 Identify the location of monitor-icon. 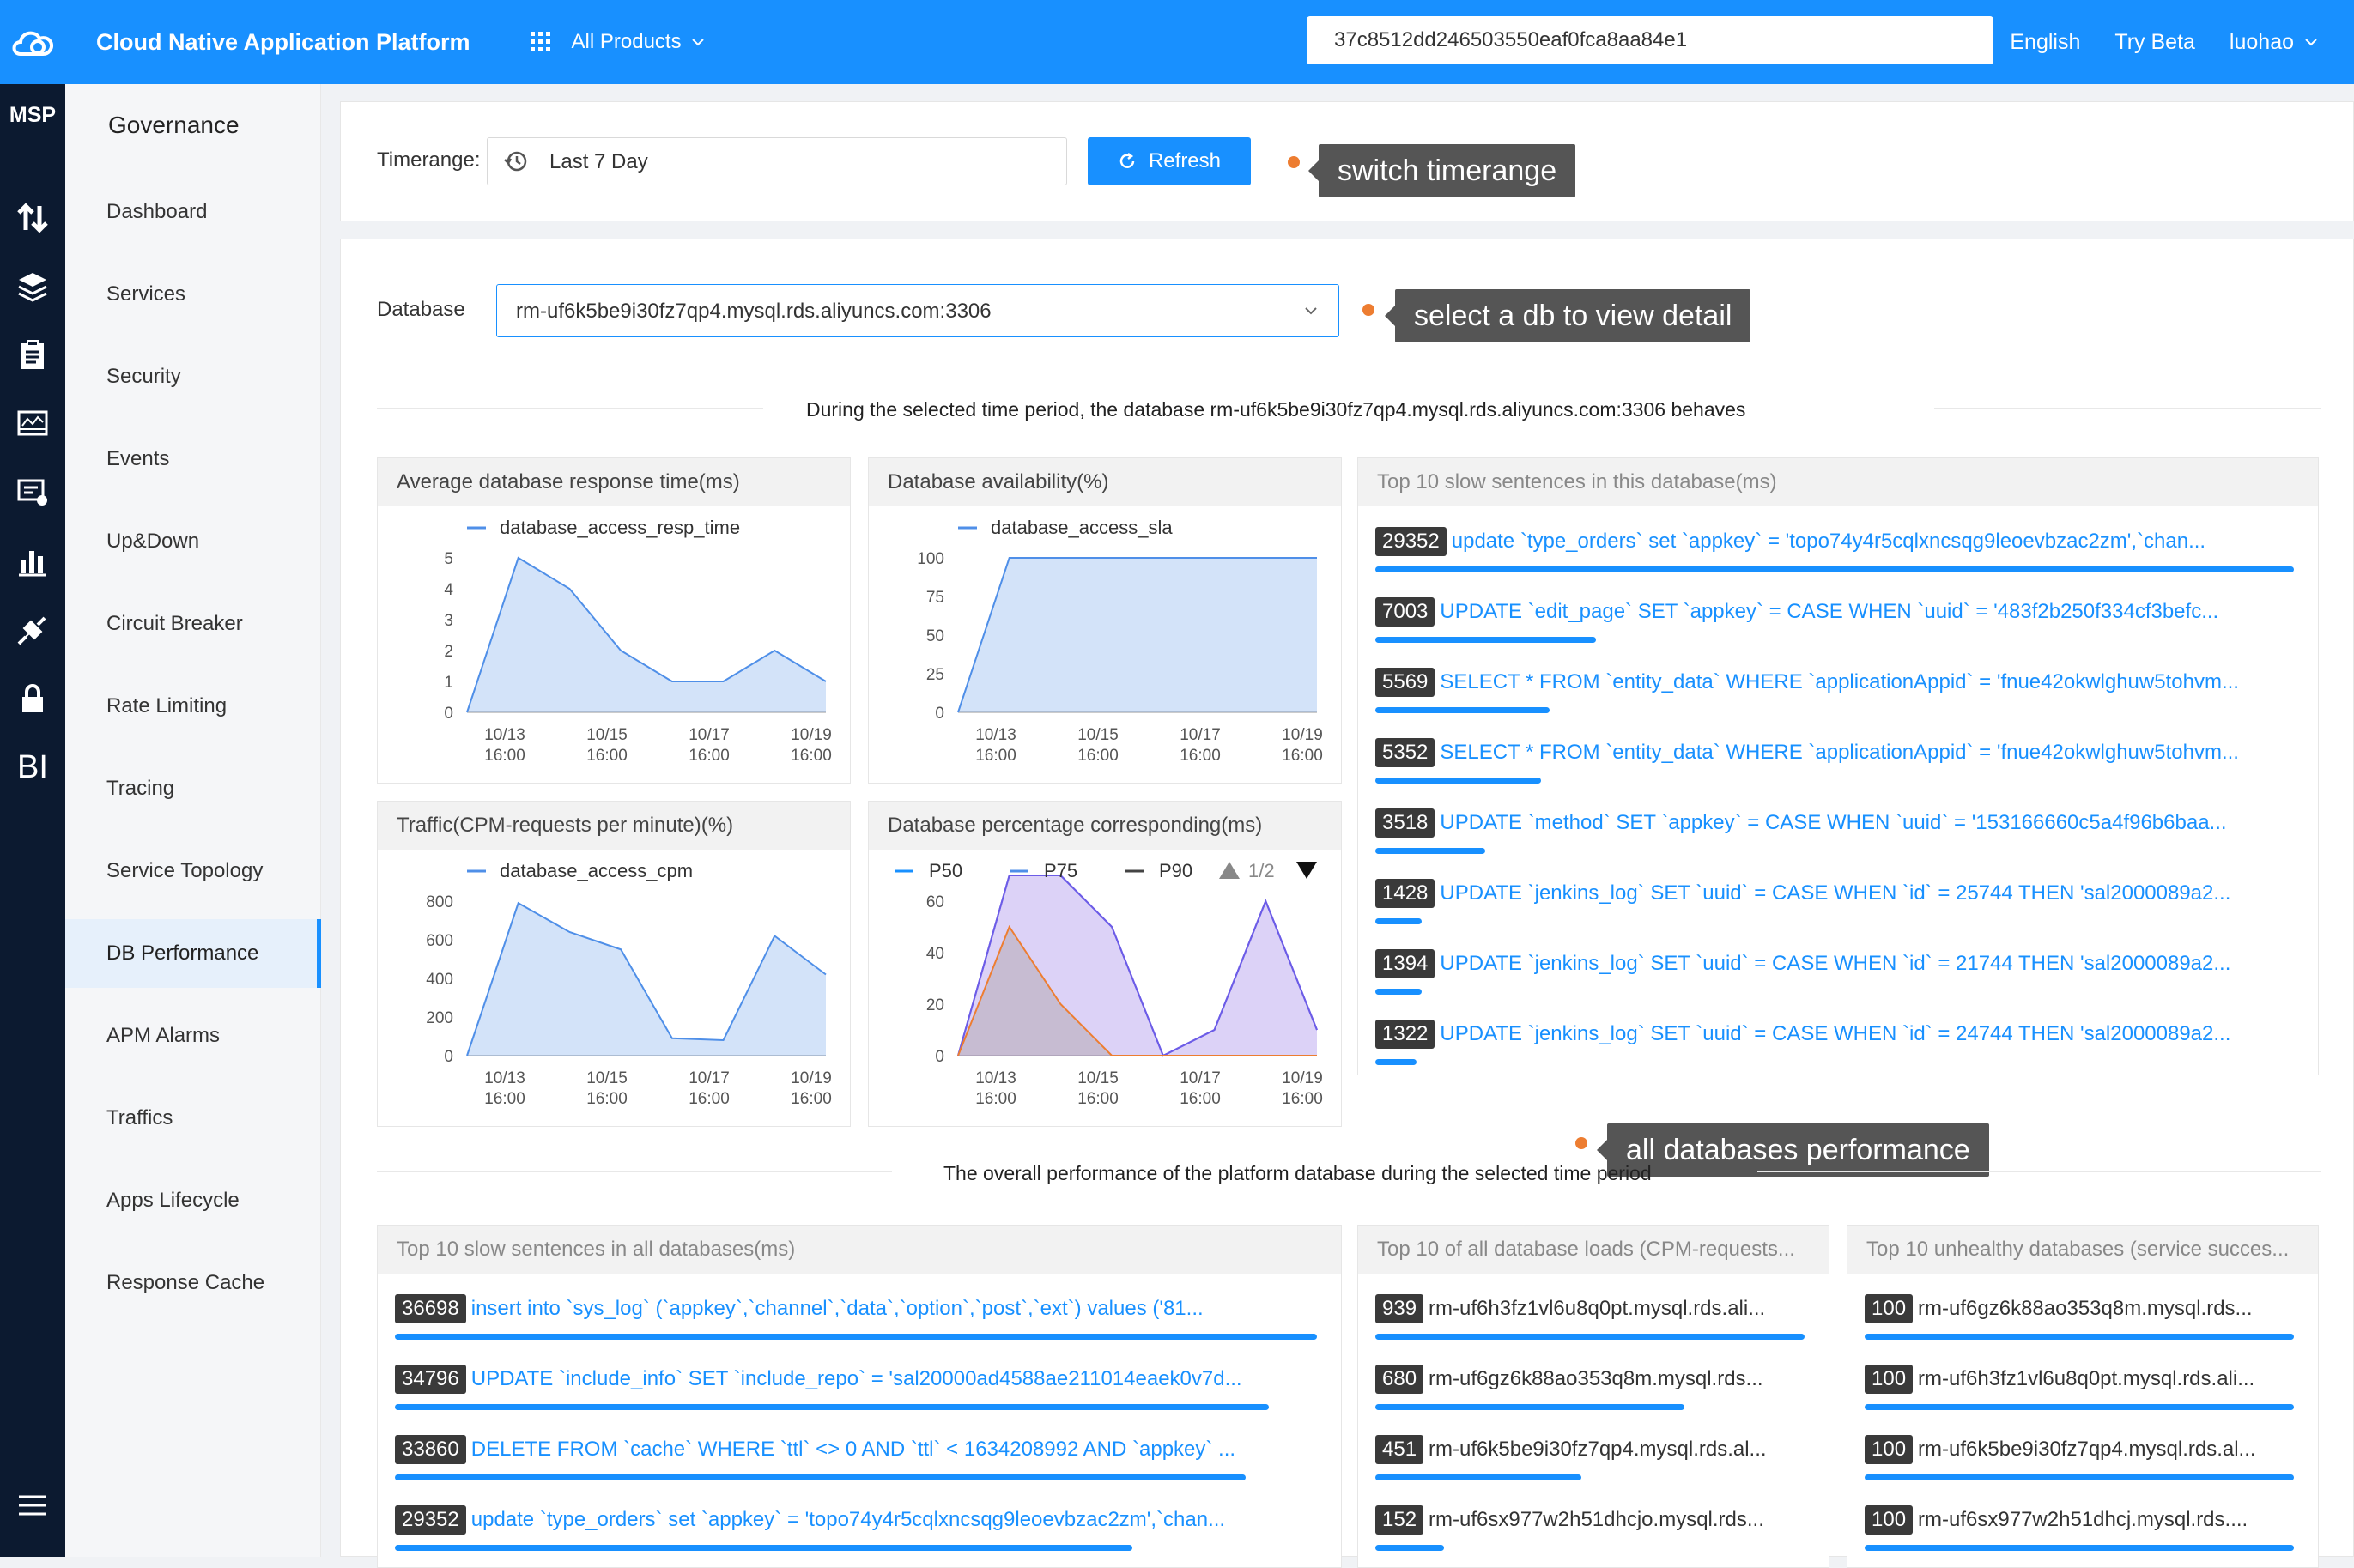
(32, 424).